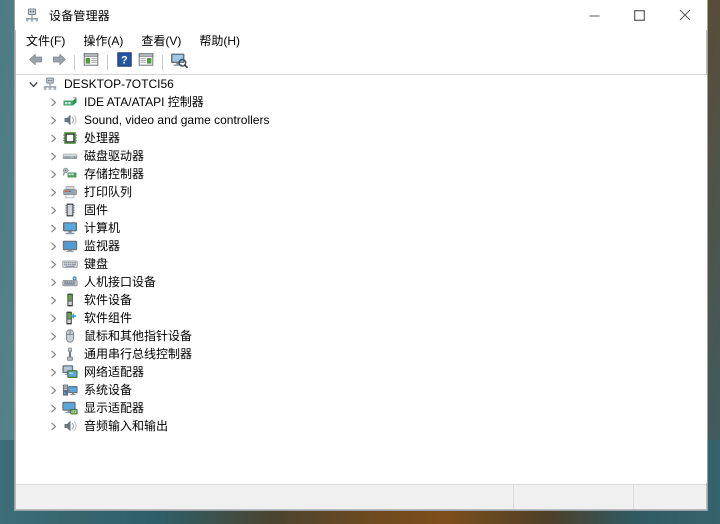  What do you see at coordinates (114, 174) in the screenshot?
I see `tree-item-label: 存储控制器` at bounding box center [114, 174].